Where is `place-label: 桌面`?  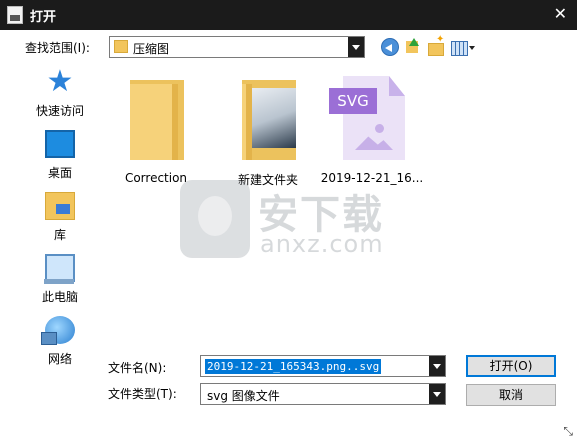 place-label: 桌面 is located at coordinates (59, 173).